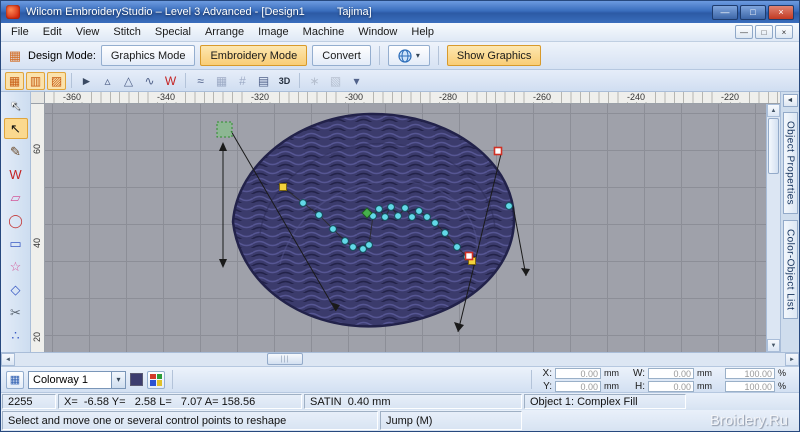  What do you see at coordinates (20, 32) in the screenshot?
I see `menu-item-file: File` at bounding box center [20, 32].